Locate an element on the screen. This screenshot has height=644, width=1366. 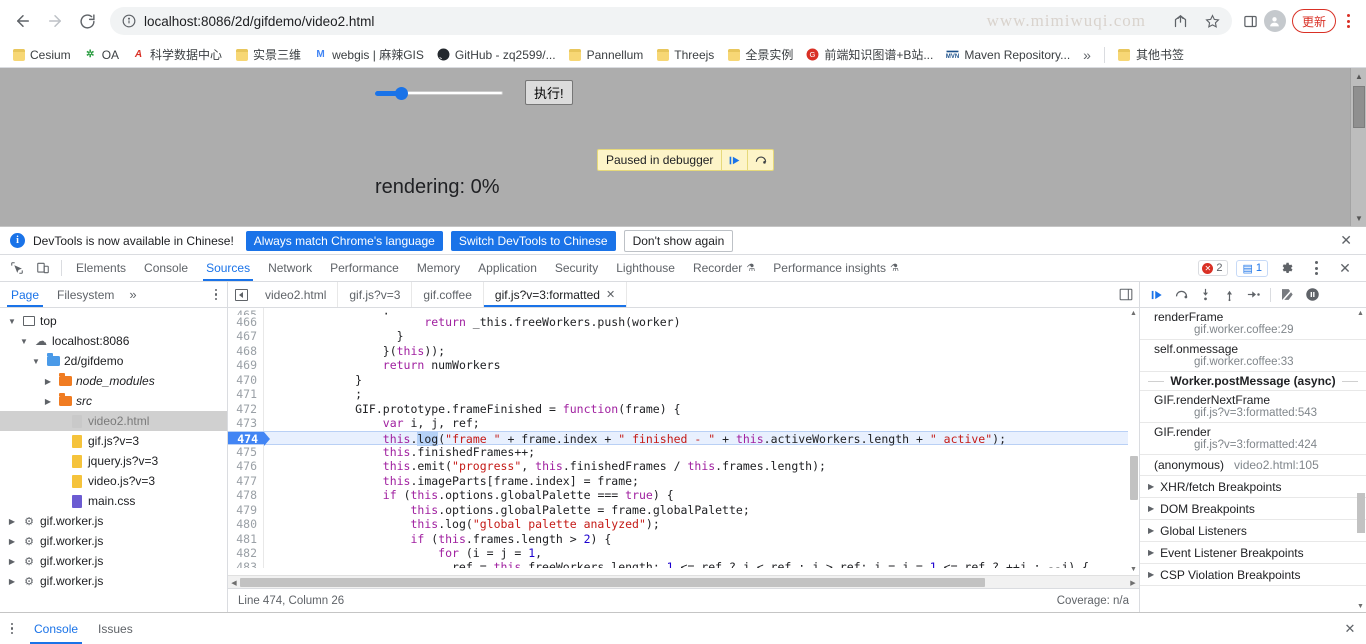
line-number: 482 is located at coordinates (246, 553).